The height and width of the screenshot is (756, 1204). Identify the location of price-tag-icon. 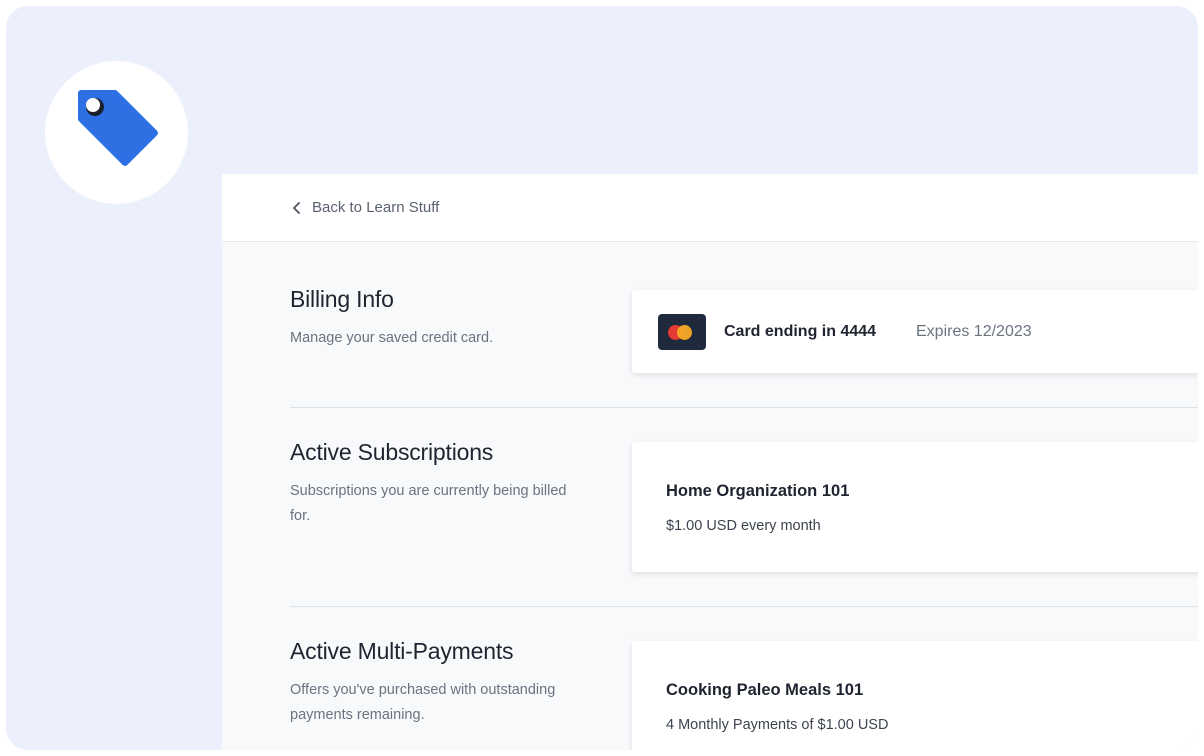
(117, 127).